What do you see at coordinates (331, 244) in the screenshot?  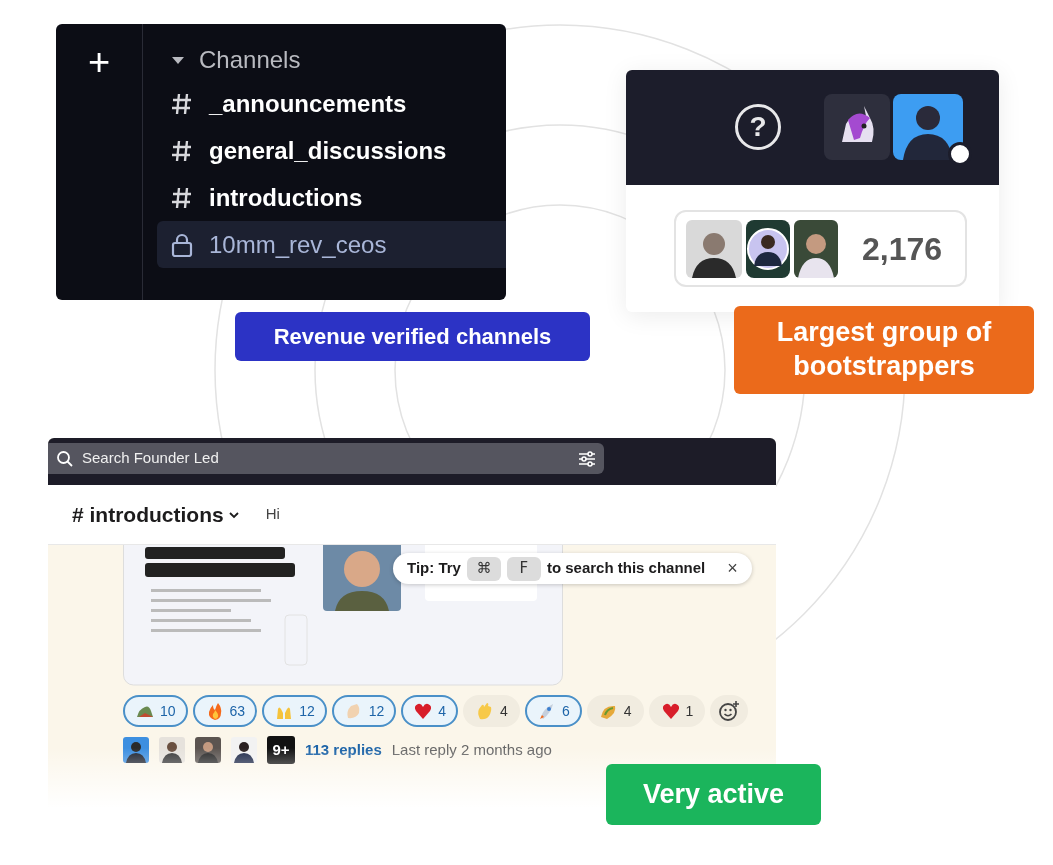 I see `channel-item: 10mm_rev_ceos` at bounding box center [331, 244].